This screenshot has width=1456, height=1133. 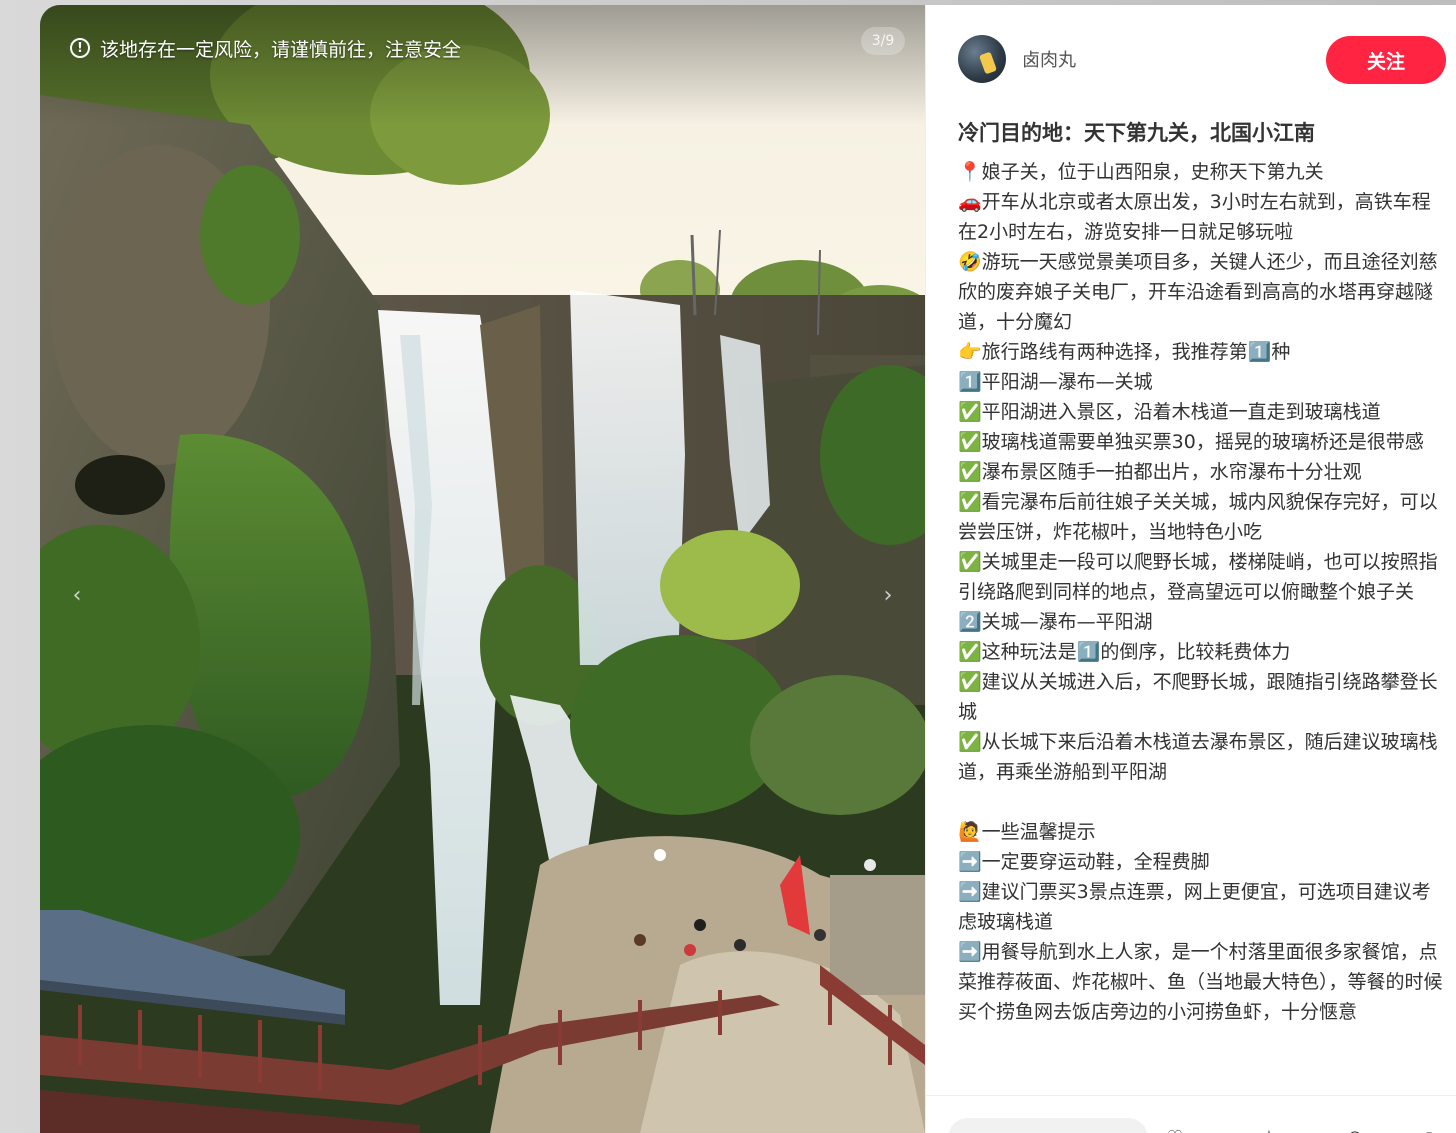 What do you see at coordinates (1049, 59) in the screenshot?
I see `author-name: 卤肉丸` at bounding box center [1049, 59].